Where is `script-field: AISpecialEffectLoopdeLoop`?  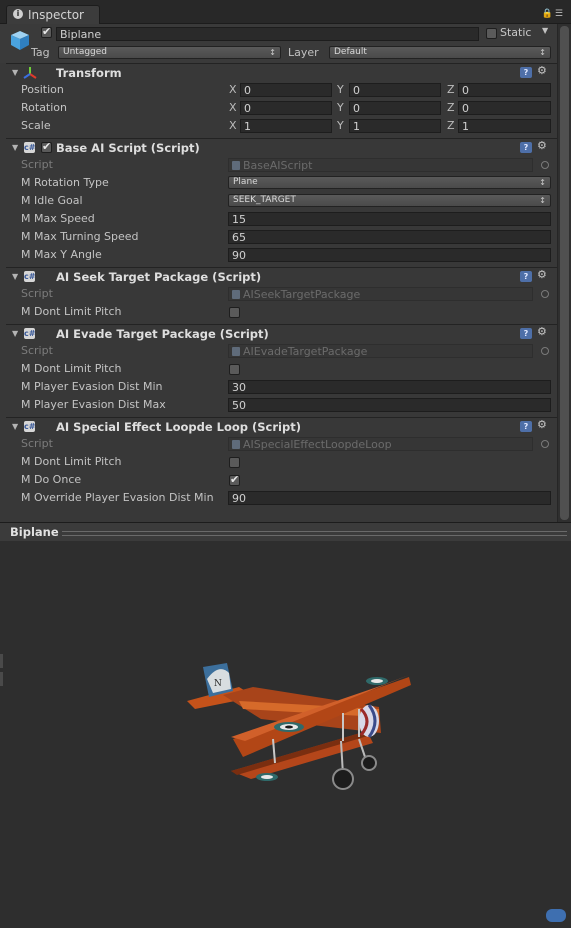 script-field: AISpecialEffectLoopdeLoop is located at coordinates (380, 444).